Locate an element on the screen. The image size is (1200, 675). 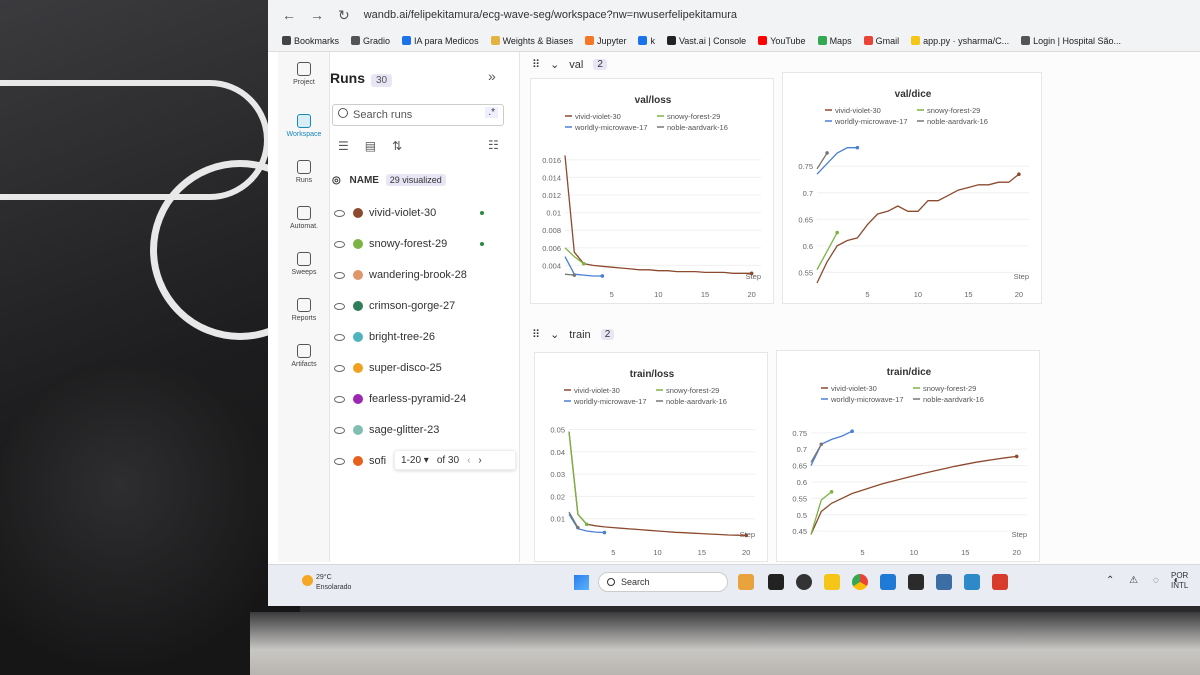
rail-item-sweeps: Sweeps is located at coordinates (304, 264).